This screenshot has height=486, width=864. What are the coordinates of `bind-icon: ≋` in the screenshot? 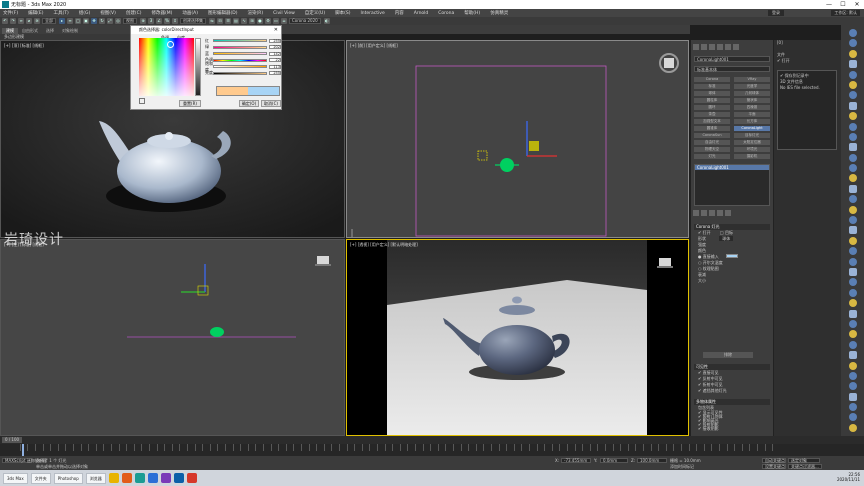 It's located at (37, 21).